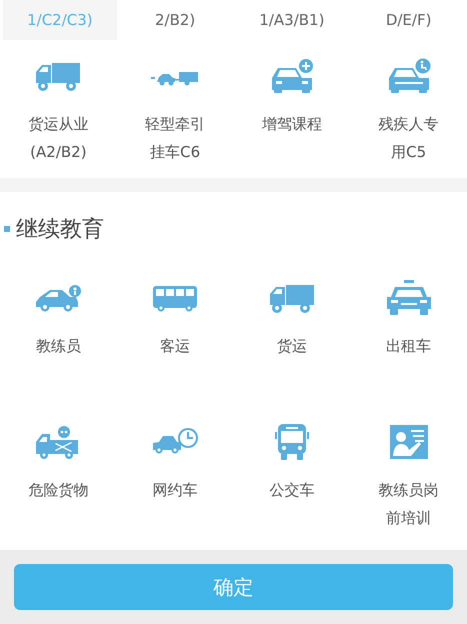  Describe the element at coordinates (409, 346) in the screenshot. I see `option-label: 出租车` at that location.